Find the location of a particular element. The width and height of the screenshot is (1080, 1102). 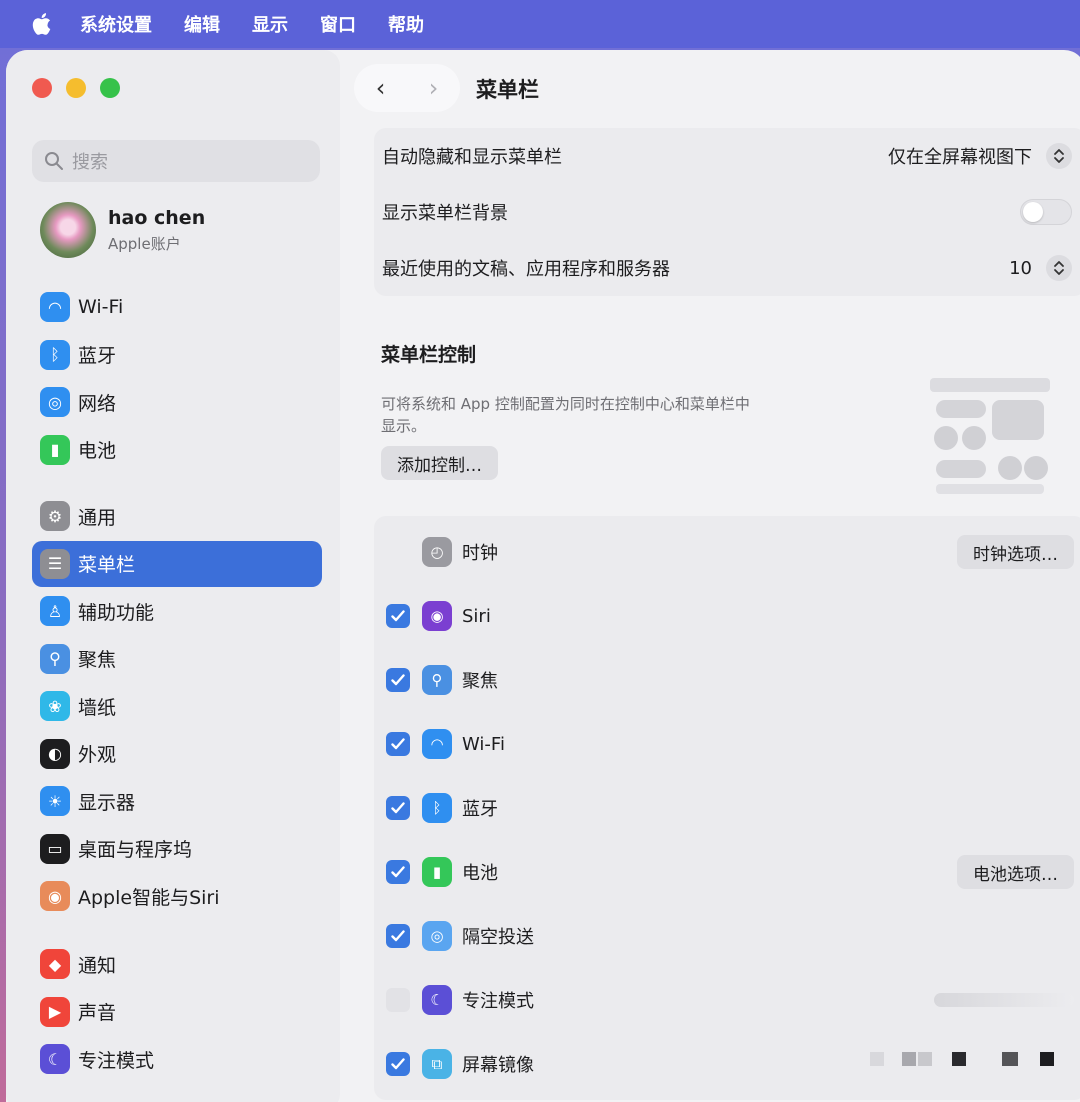

account-name: hao chen is located at coordinates (157, 217).